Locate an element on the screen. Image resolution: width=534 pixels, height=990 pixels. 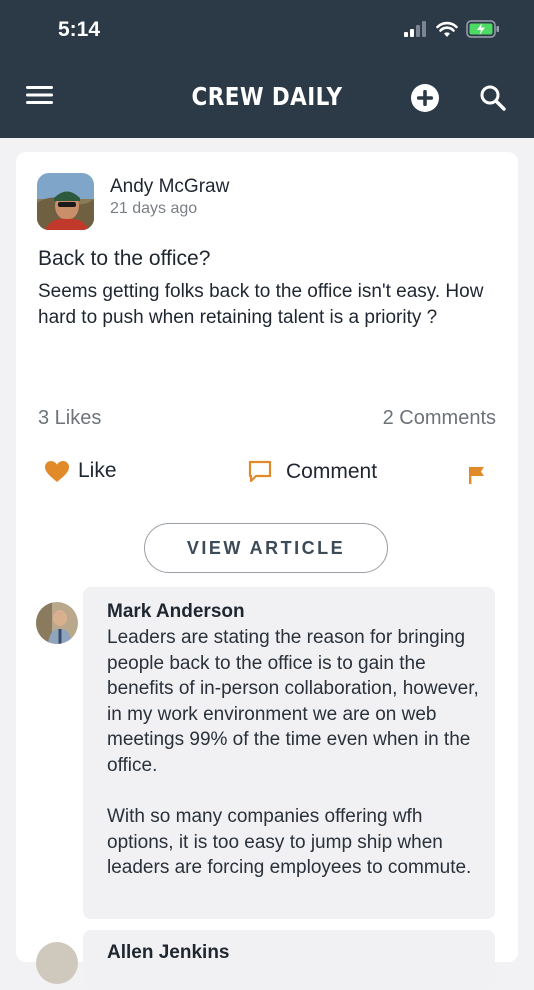
commenter-name: Mark Anderson is located at coordinates (176, 612).